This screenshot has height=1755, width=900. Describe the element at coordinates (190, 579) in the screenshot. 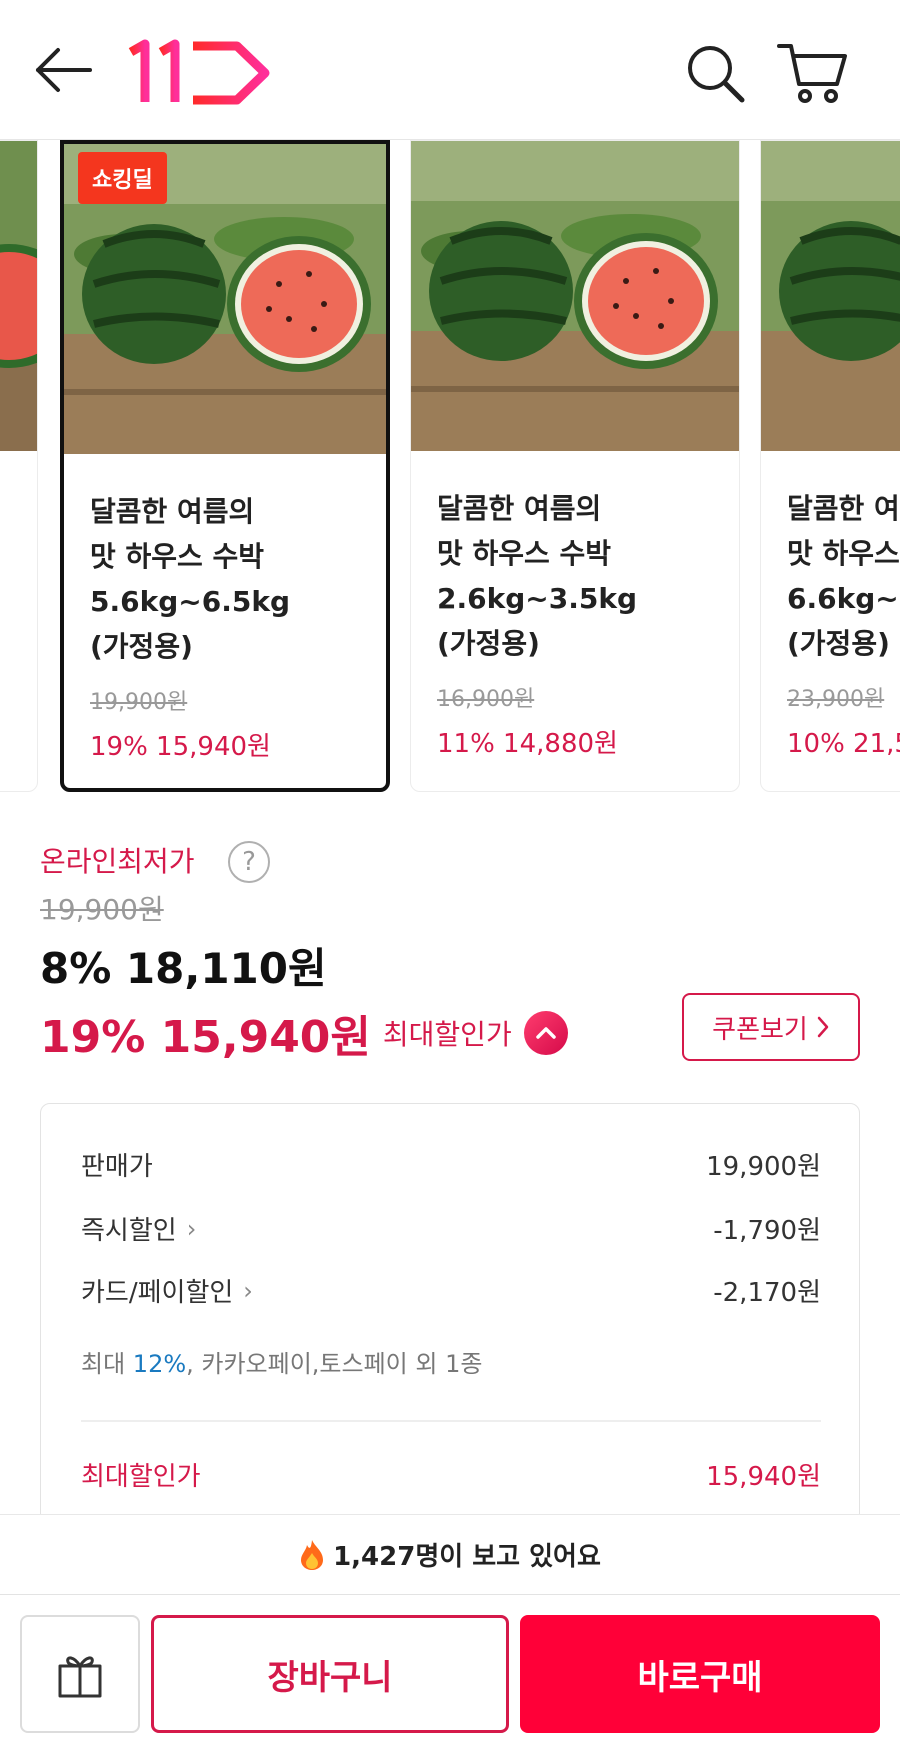

I see `product-title: 달콤한 여름의 맛 하우스 수박 5.6kg~6.5kg (가정용)` at that location.